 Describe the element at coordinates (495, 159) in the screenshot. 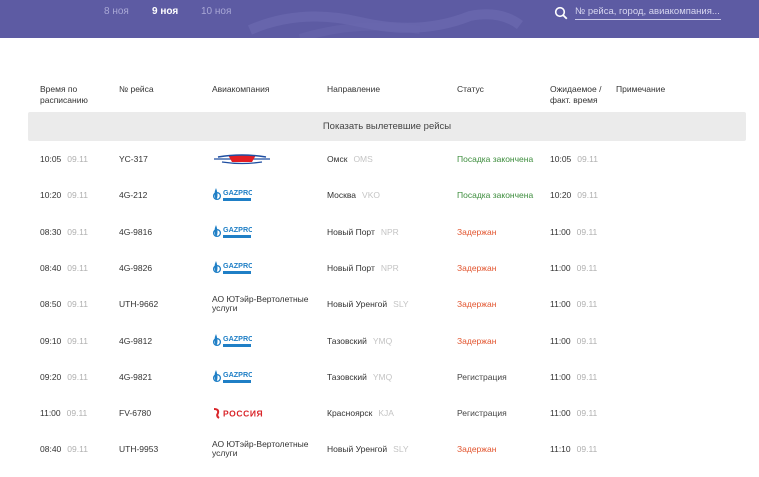

I see `status-badge: Посадка закончена` at that location.